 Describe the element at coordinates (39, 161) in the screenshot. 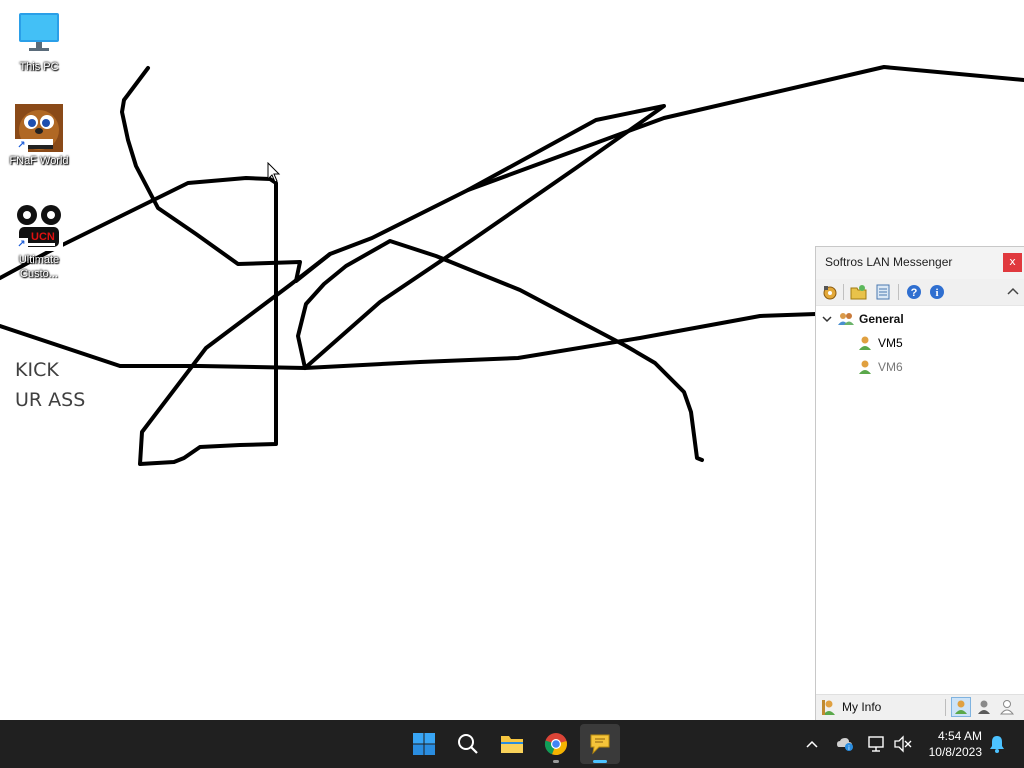

I see `desktop-icon-label: FNaF World` at that location.